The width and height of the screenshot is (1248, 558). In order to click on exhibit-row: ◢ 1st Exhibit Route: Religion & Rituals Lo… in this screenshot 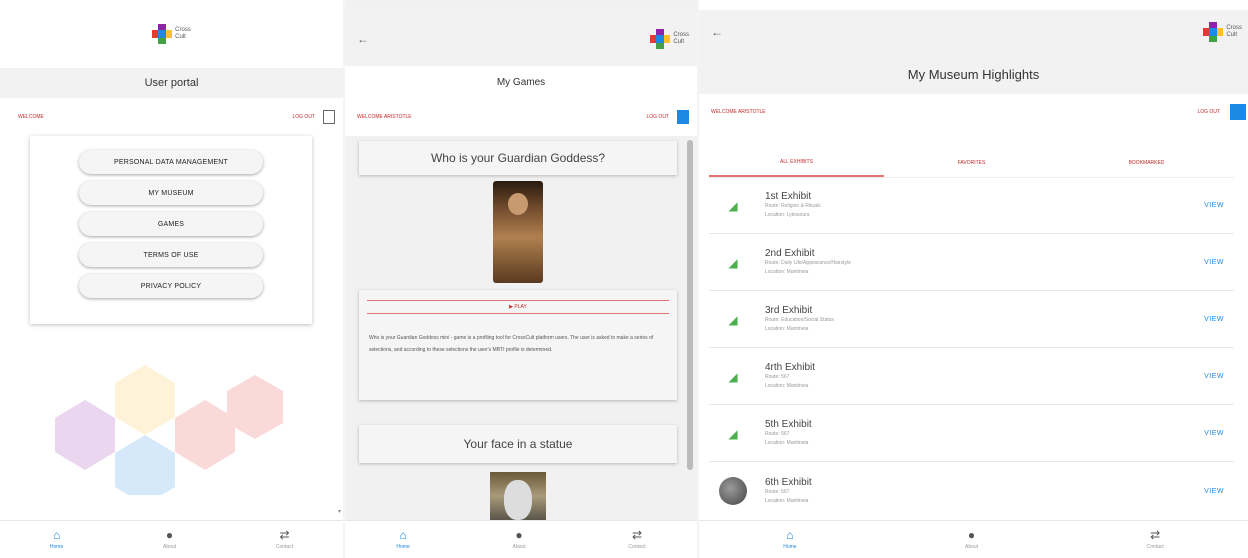, I will do `click(971, 206)`.